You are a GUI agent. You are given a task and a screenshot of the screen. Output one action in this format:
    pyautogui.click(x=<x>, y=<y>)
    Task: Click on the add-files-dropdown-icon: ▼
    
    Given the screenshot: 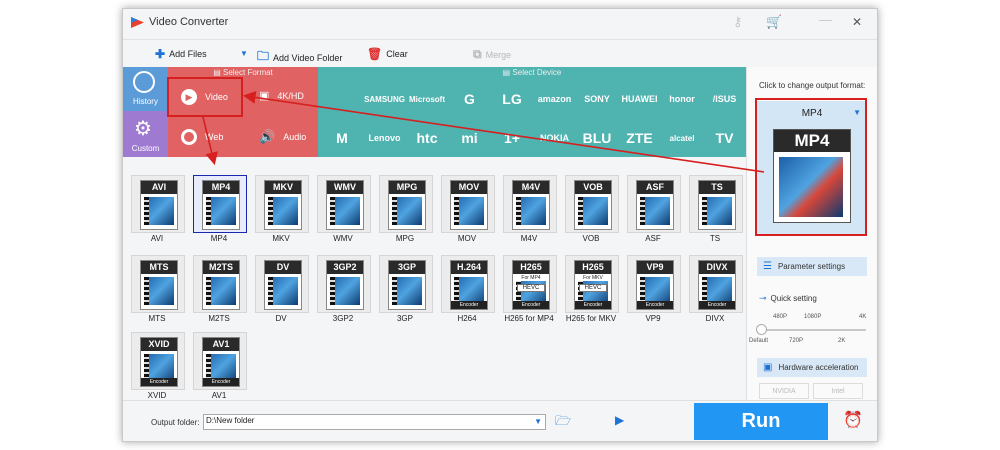 What is the action you would take?
    pyautogui.click(x=244, y=53)
    